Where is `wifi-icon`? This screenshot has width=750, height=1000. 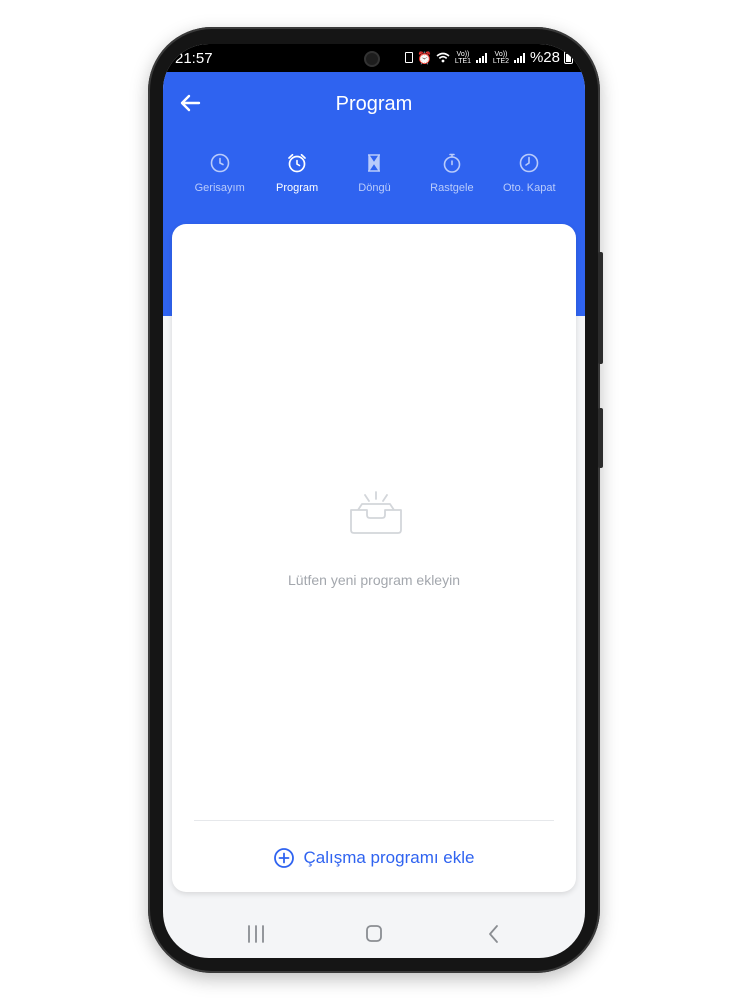
wifi-icon is located at coordinates (443, 57).